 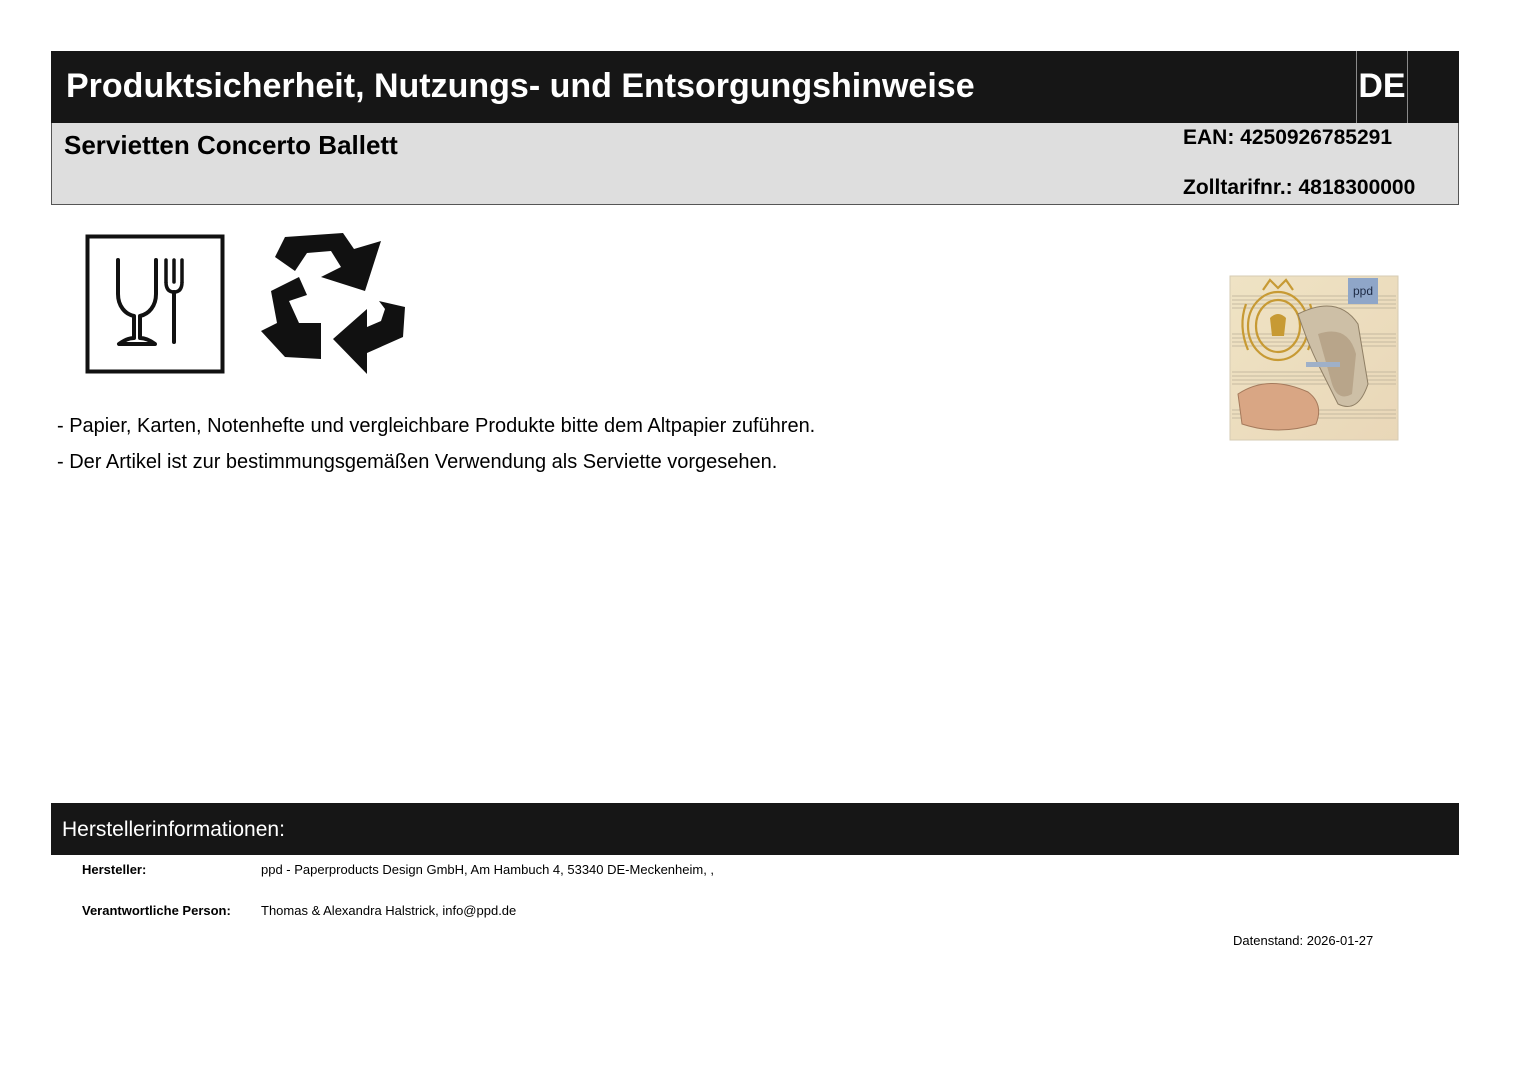 I want to click on manufacturer-label: Hersteller:, so click(x=114, y=869).